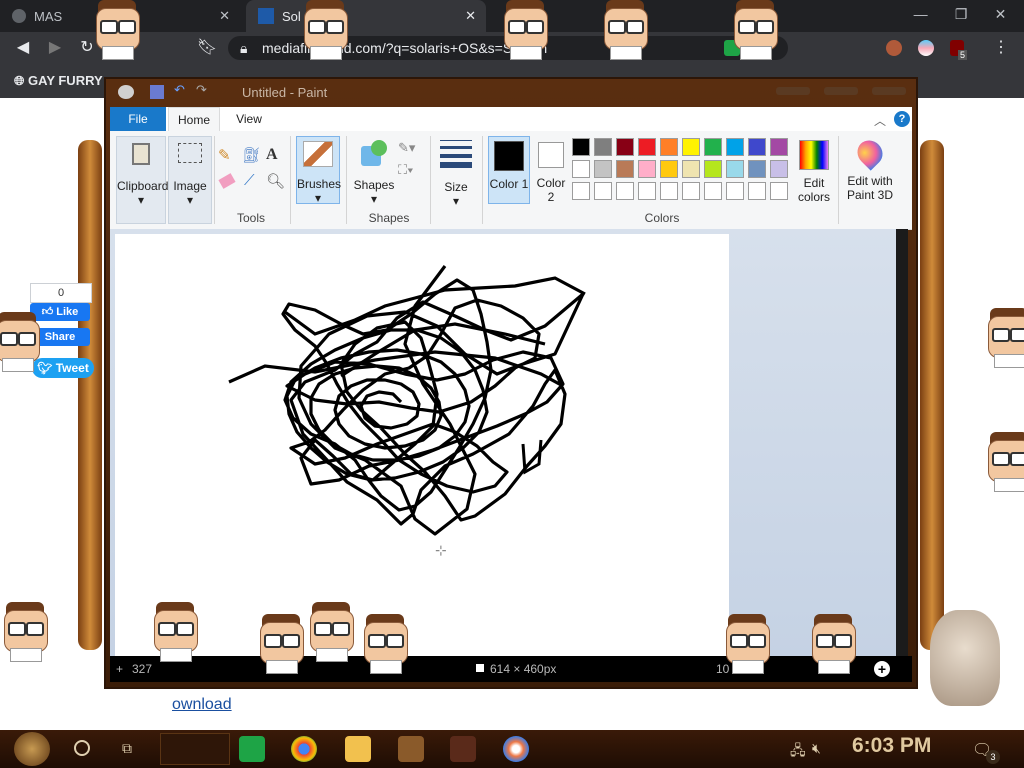  I want to click on file-explorer-icon, so click(358, 749).